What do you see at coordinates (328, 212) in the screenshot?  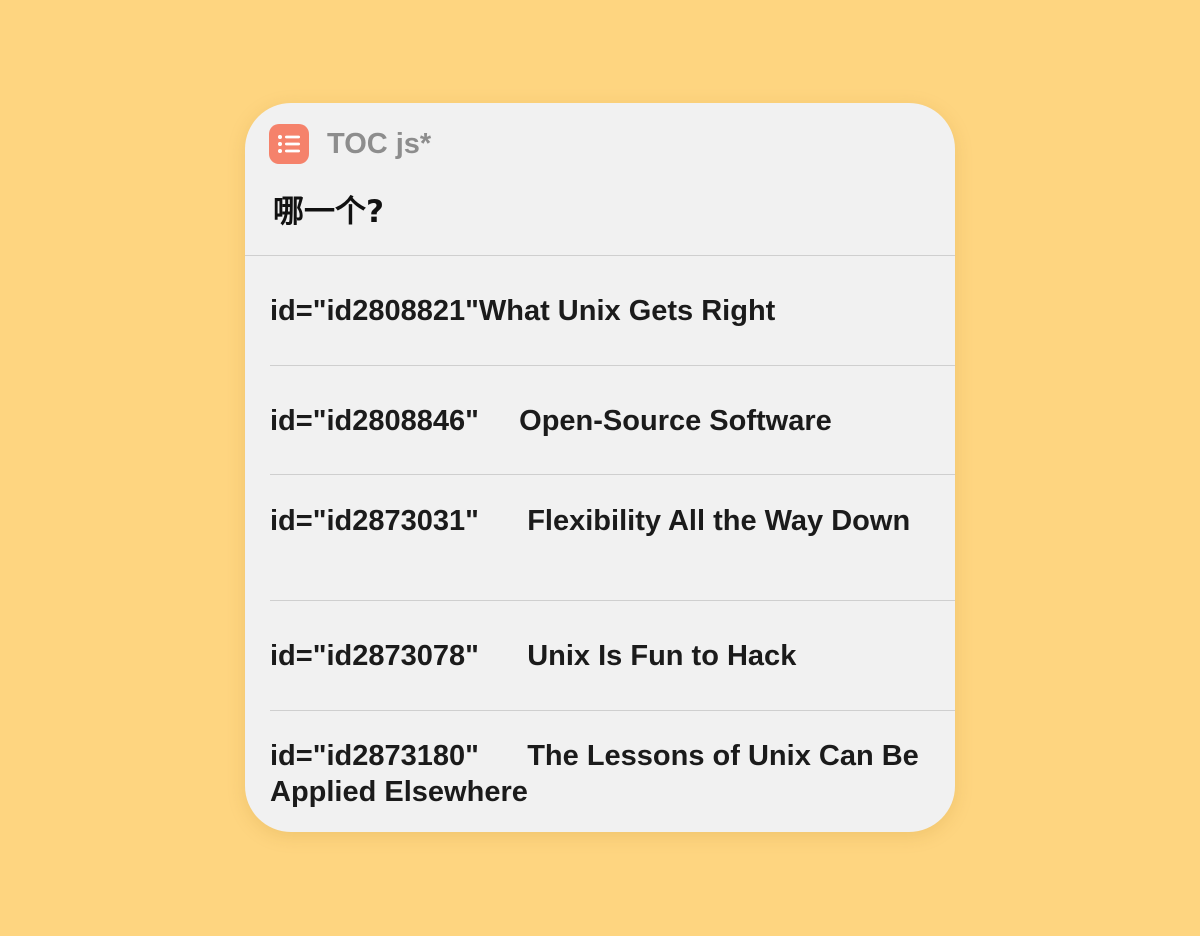 I see `dialog-prompt: 哪一个?` at bounding box center [328, 212].